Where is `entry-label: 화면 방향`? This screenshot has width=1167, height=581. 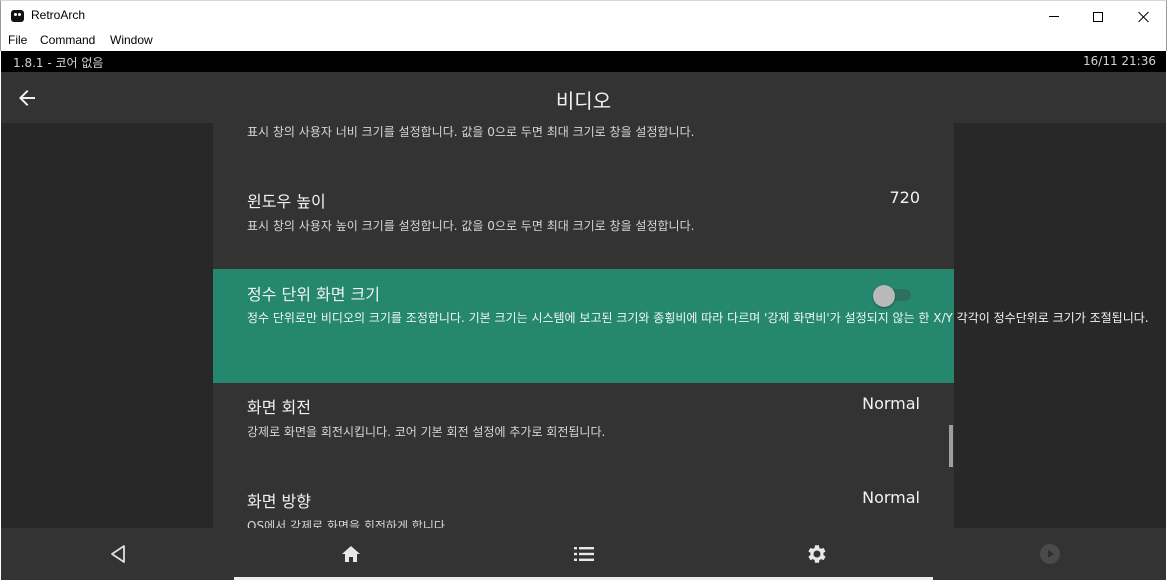 entry-label: 화면 방향 is located at coordinates (279, 501).